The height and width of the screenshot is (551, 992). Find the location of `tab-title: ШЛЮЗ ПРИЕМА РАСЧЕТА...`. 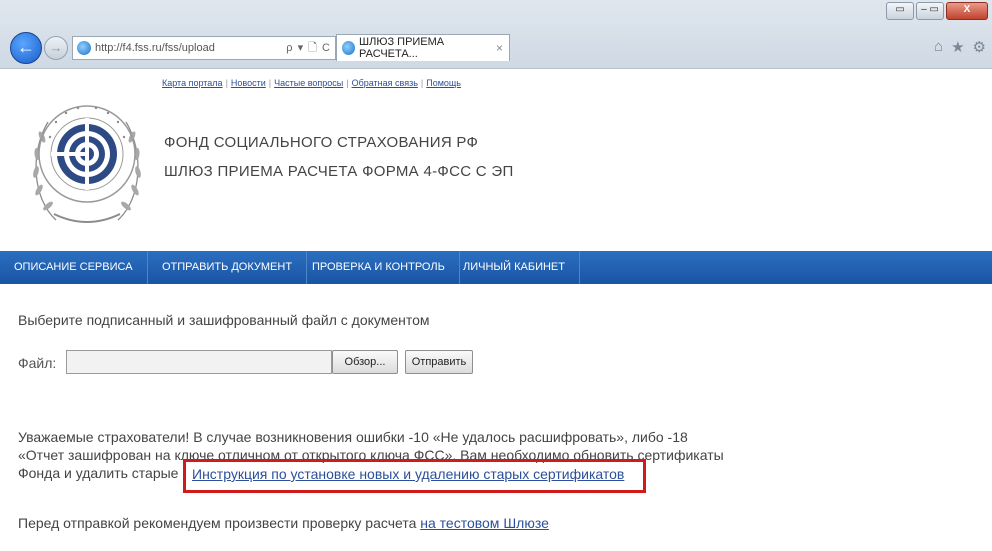

tab-title: ШЛЮЗ ПРИЕМА РАСЧЕТА... is located at coordinates (402, 48).